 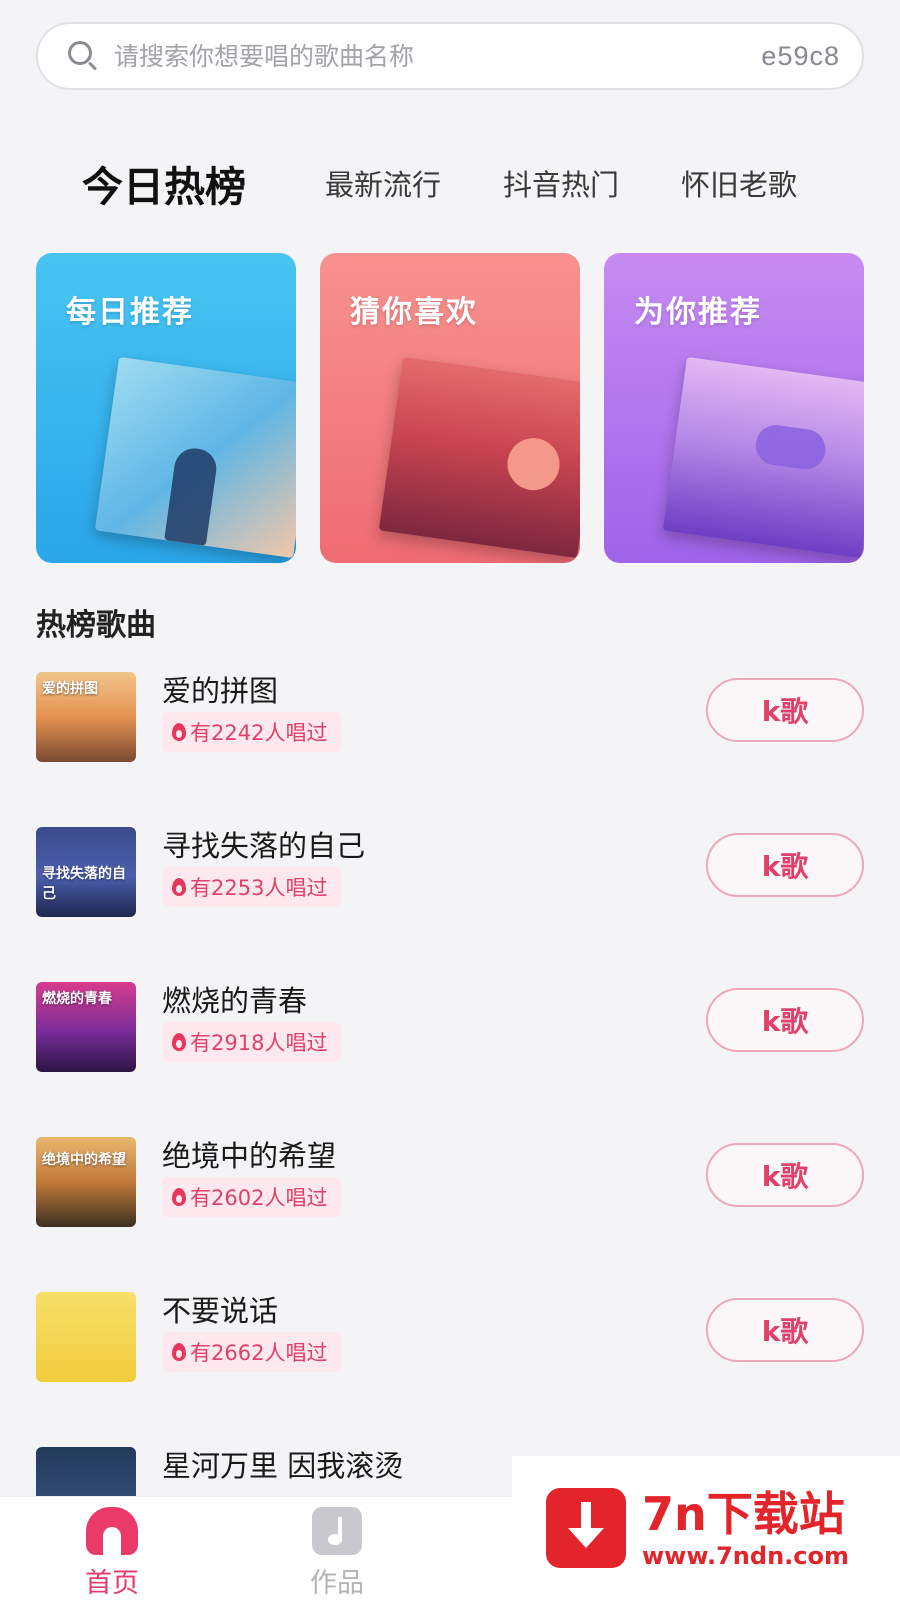 I want to click on cover-text: 燃烧的青春, so click(x=77, y=999).